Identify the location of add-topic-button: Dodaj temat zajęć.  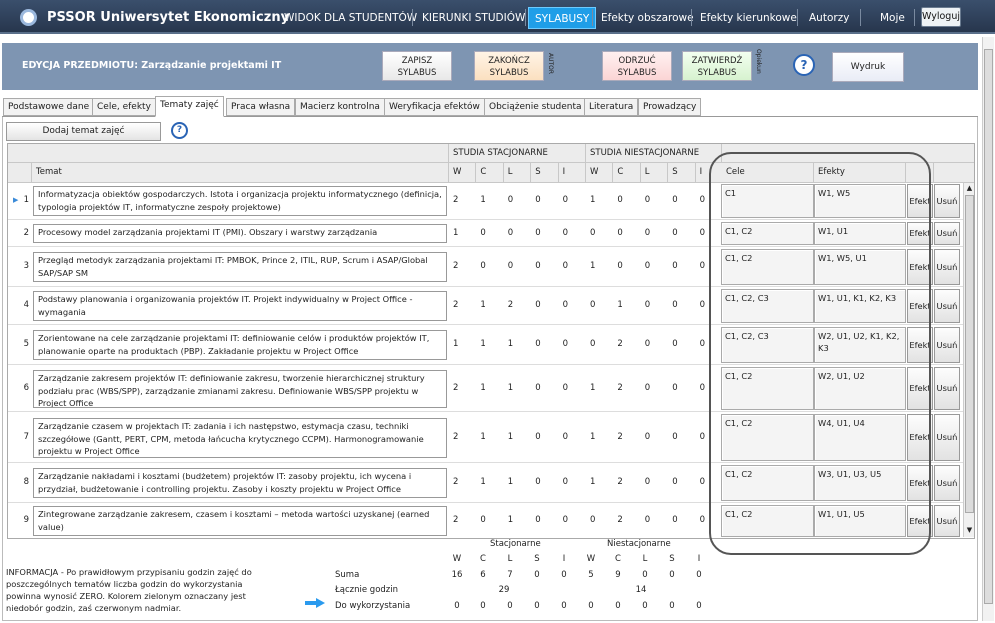
(83, 131).